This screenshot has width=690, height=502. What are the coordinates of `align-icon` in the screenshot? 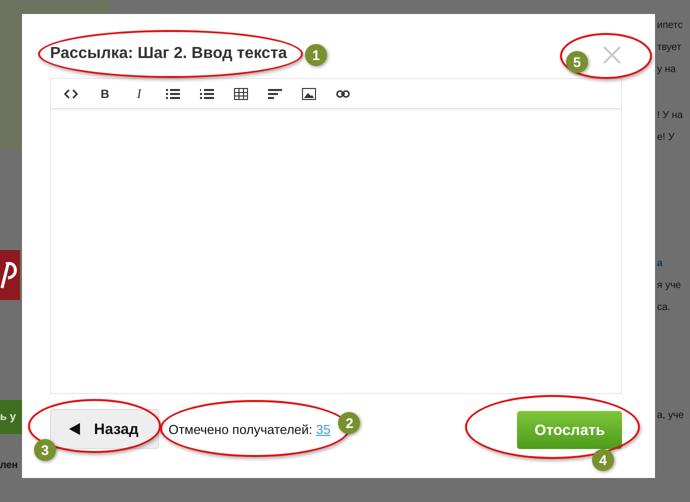 It's located at (275, 94).